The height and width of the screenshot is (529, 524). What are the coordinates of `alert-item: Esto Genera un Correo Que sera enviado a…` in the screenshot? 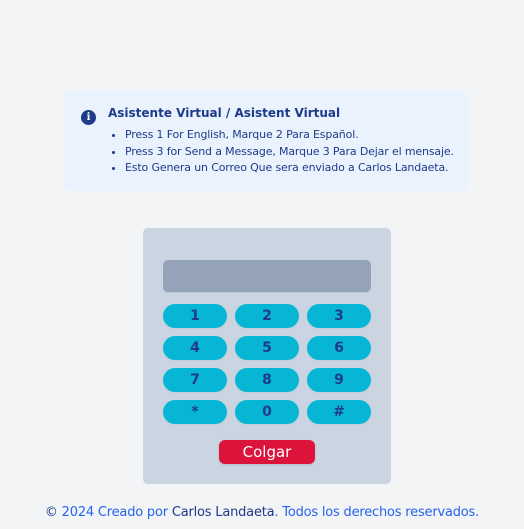 It's located at (289, 168).